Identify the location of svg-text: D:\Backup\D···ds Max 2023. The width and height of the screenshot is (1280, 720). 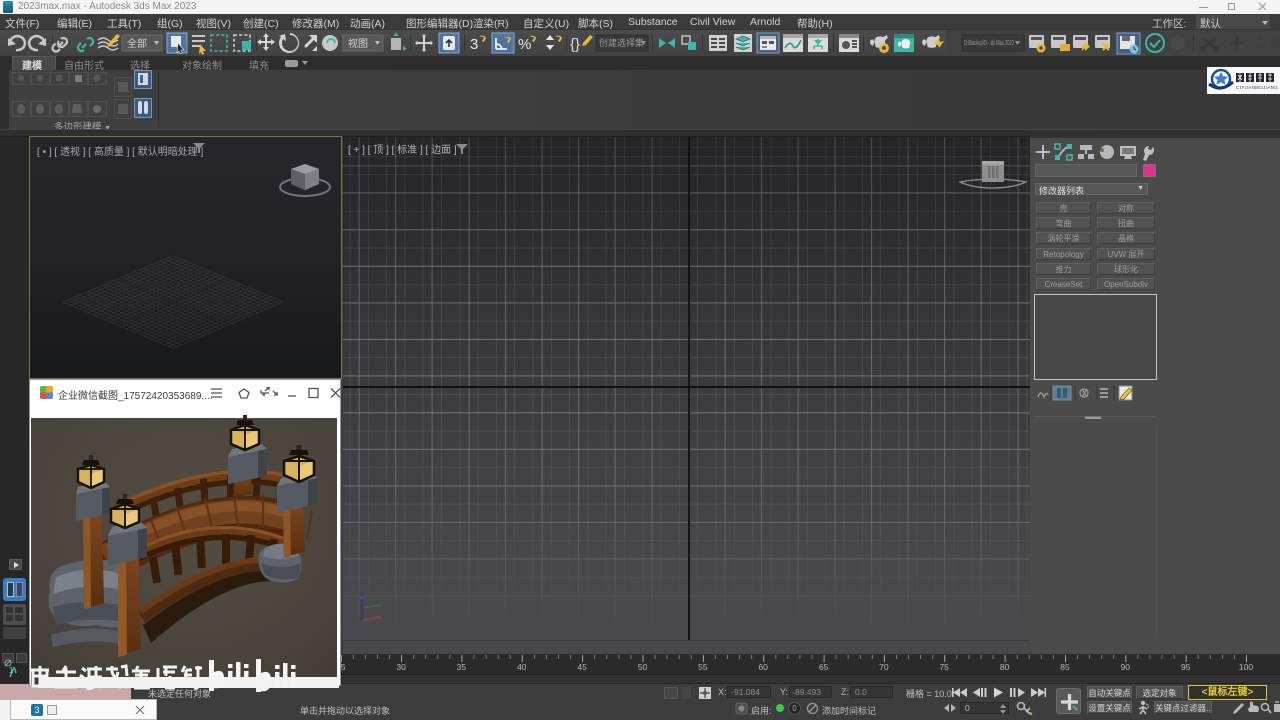
(989, 42).